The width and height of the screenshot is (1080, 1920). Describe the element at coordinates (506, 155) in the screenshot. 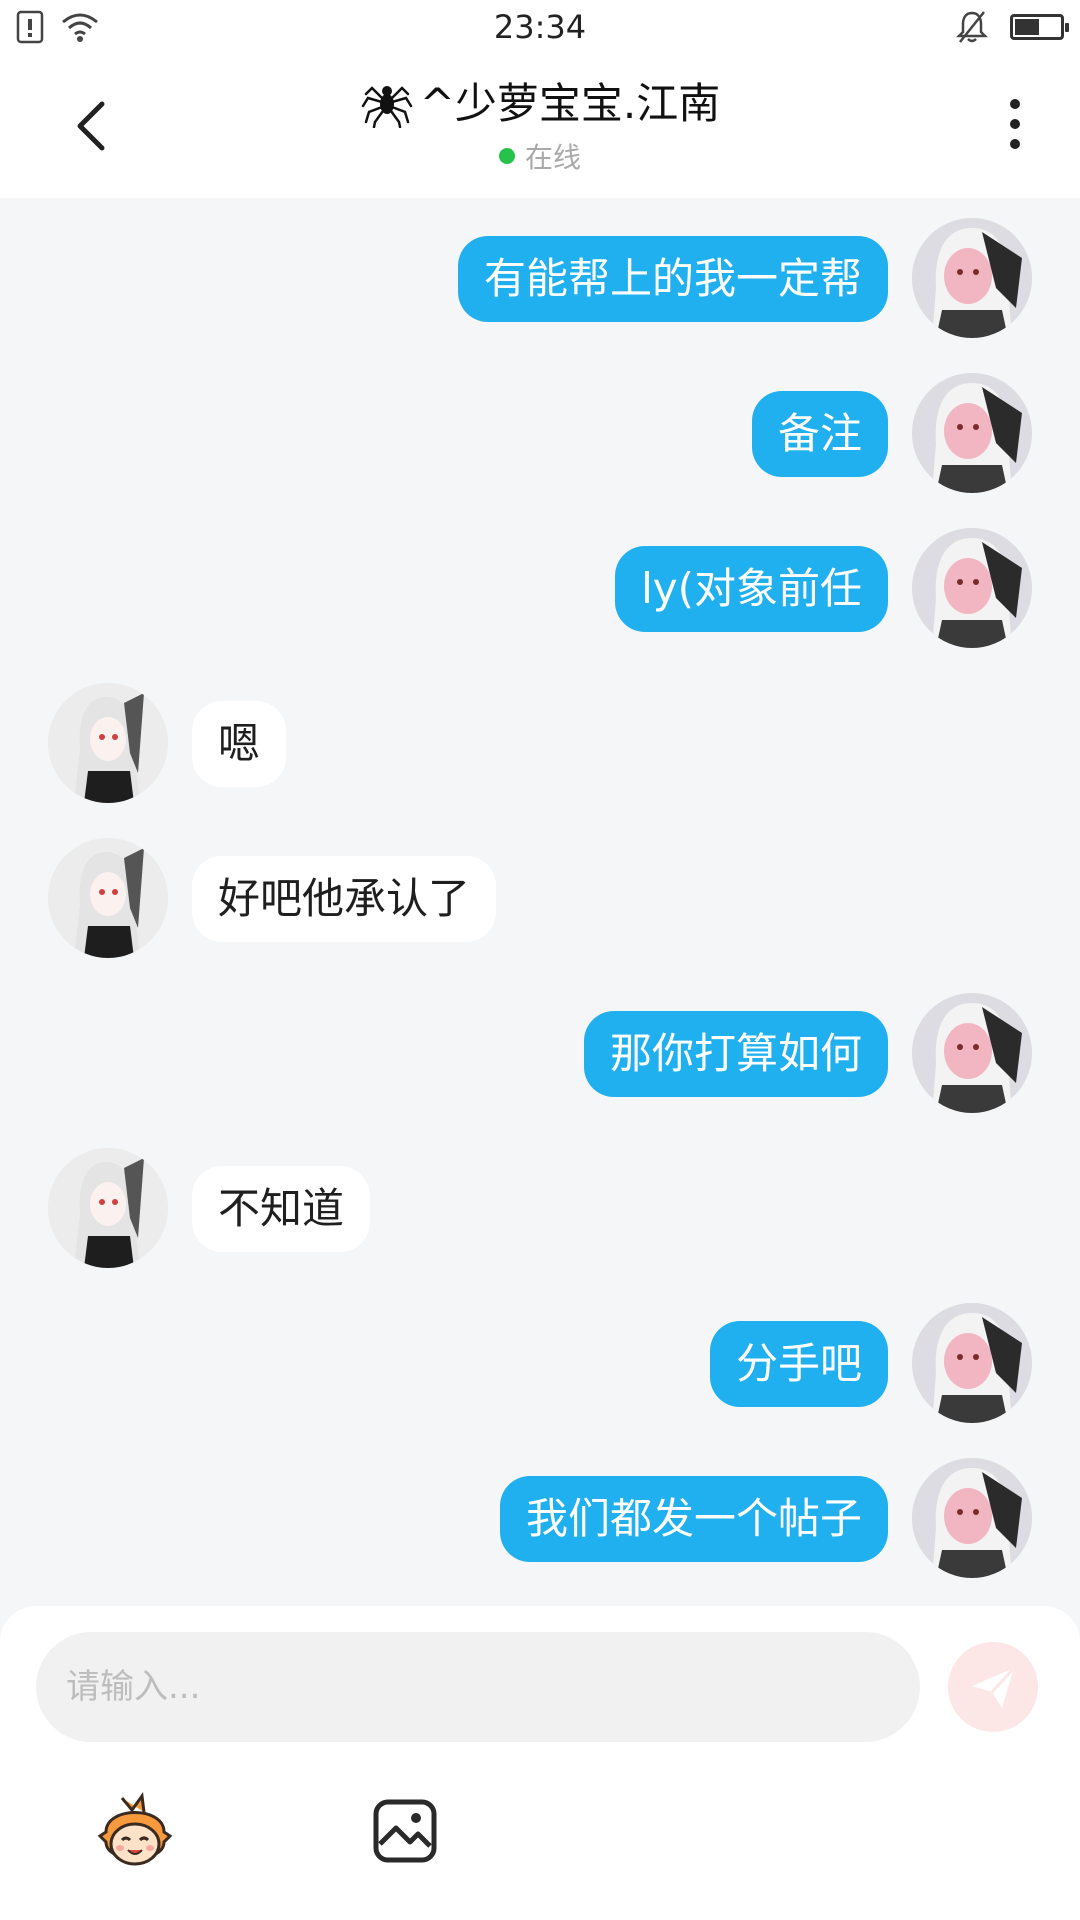

I see `online-dot-icon` at that location.